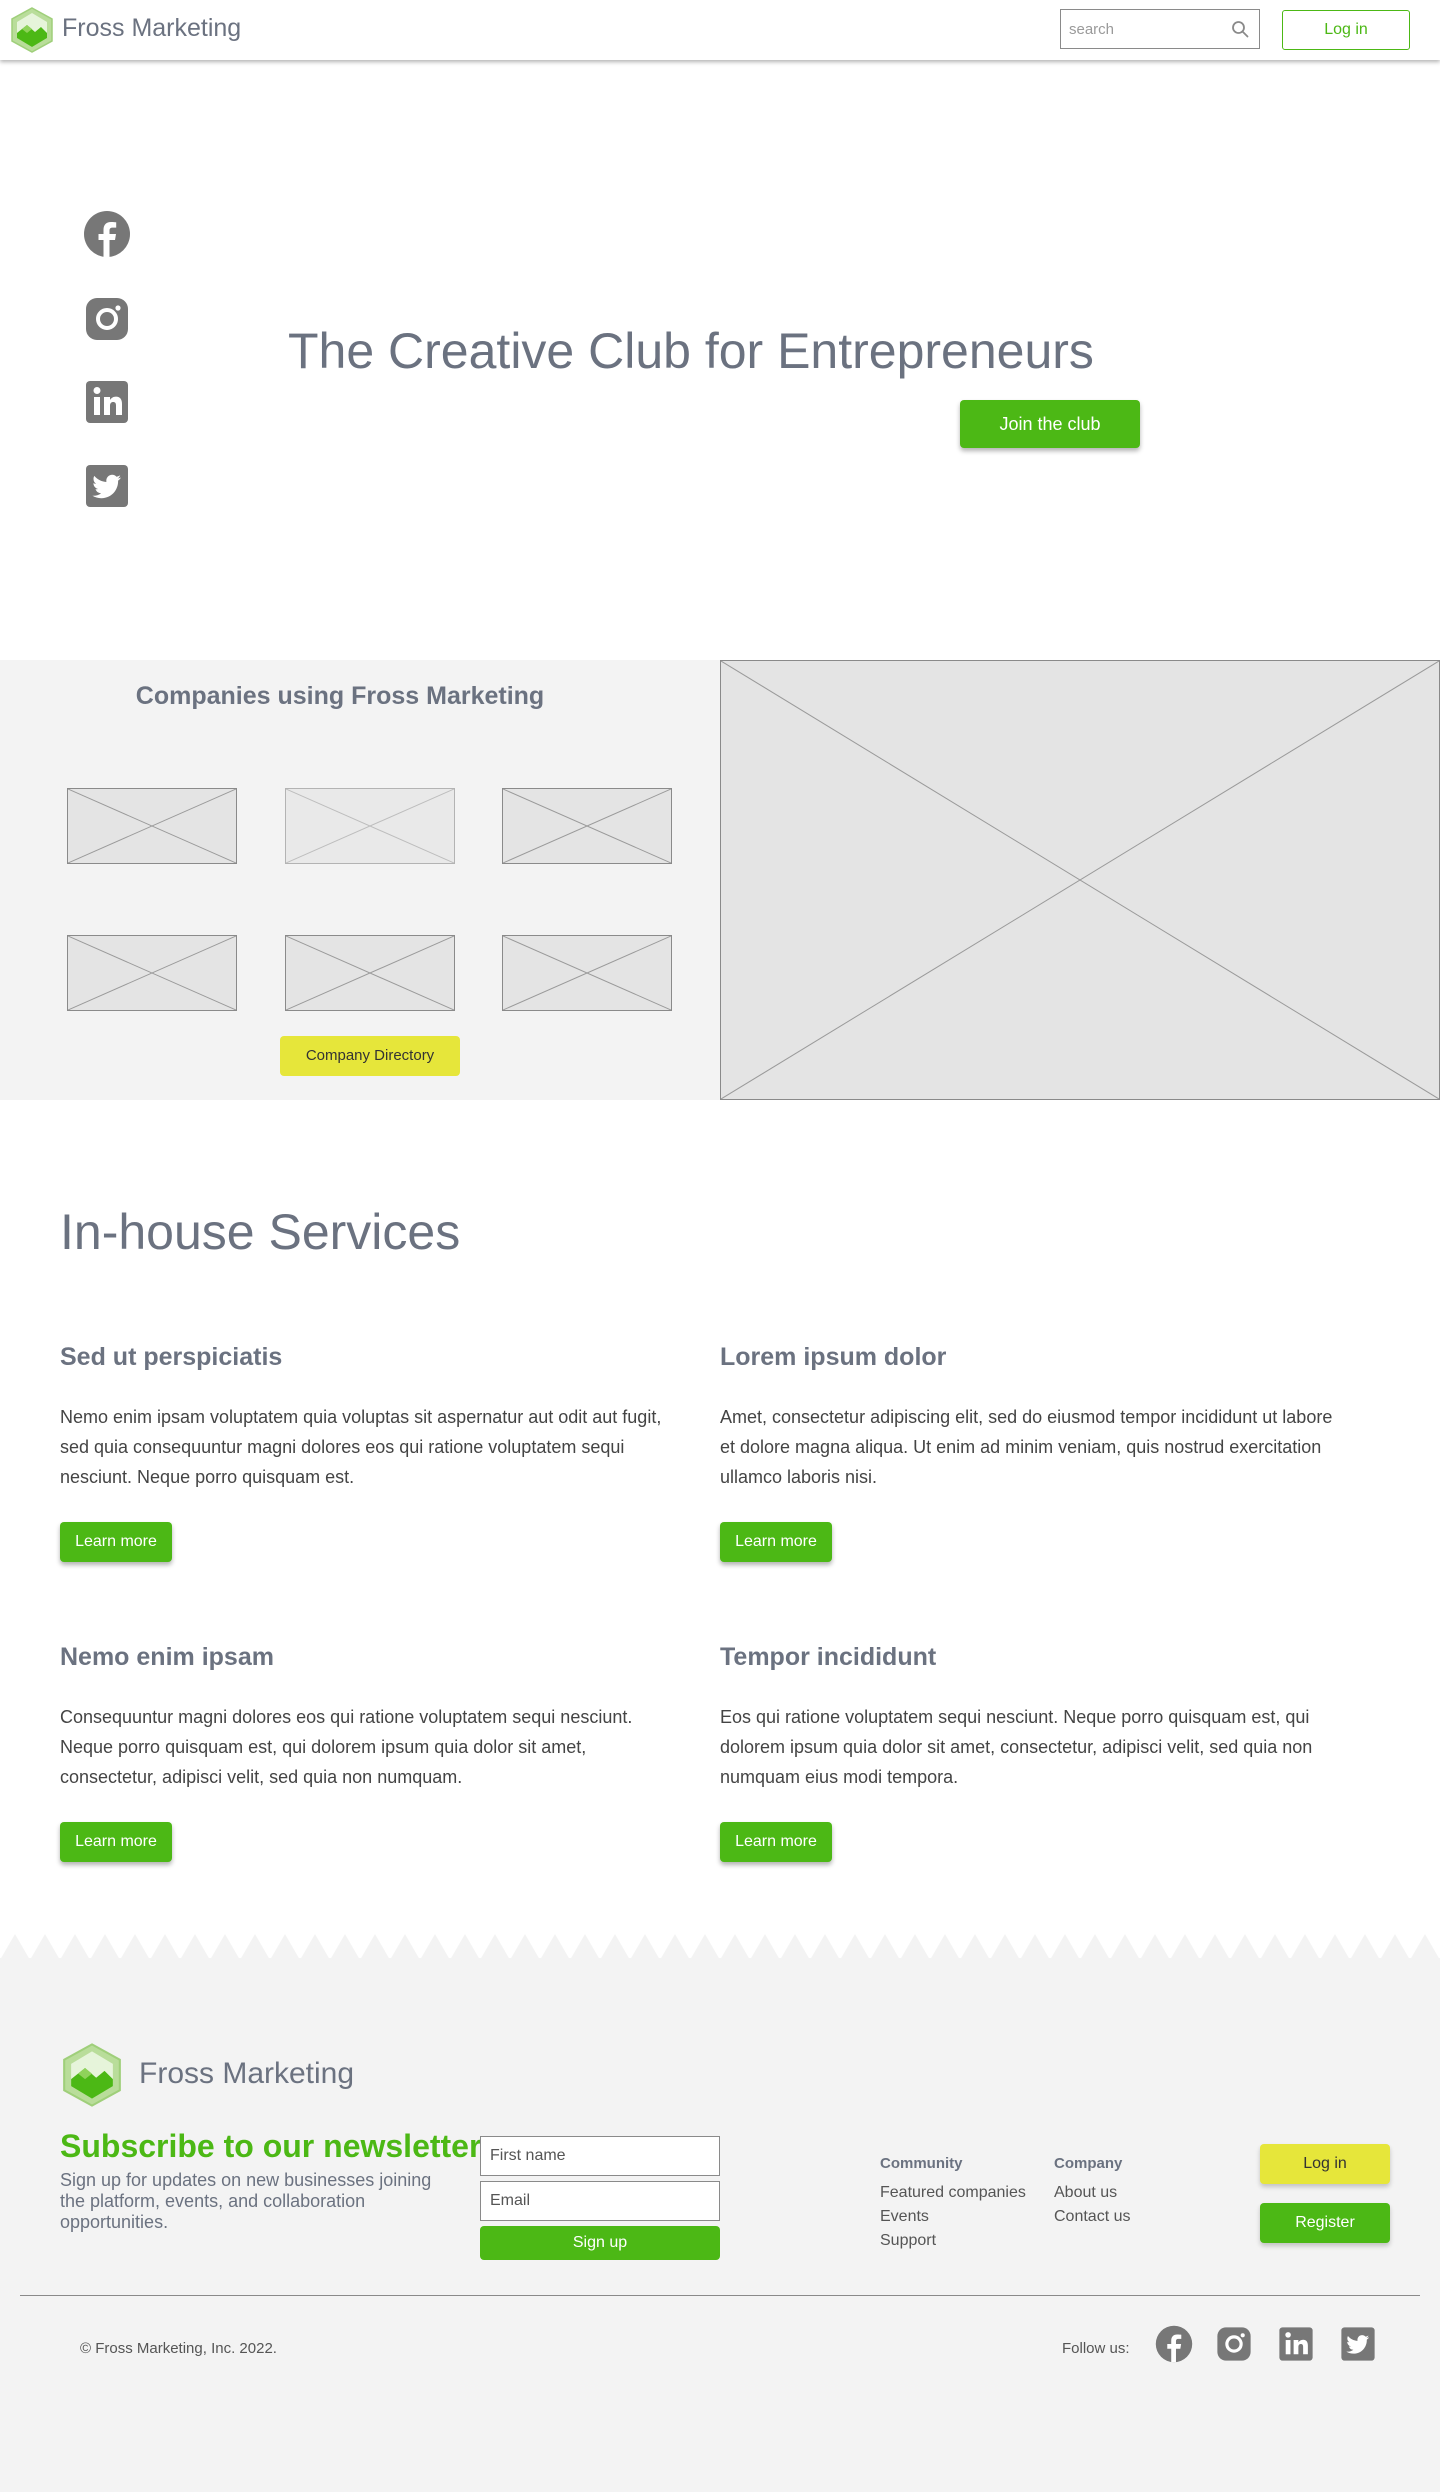 The image size is (1440, 2492). What do you see at coordinates (1050, 424) in the screenshot?
I see `join-club-button: Join the club` at bounding box center [1050, 424].